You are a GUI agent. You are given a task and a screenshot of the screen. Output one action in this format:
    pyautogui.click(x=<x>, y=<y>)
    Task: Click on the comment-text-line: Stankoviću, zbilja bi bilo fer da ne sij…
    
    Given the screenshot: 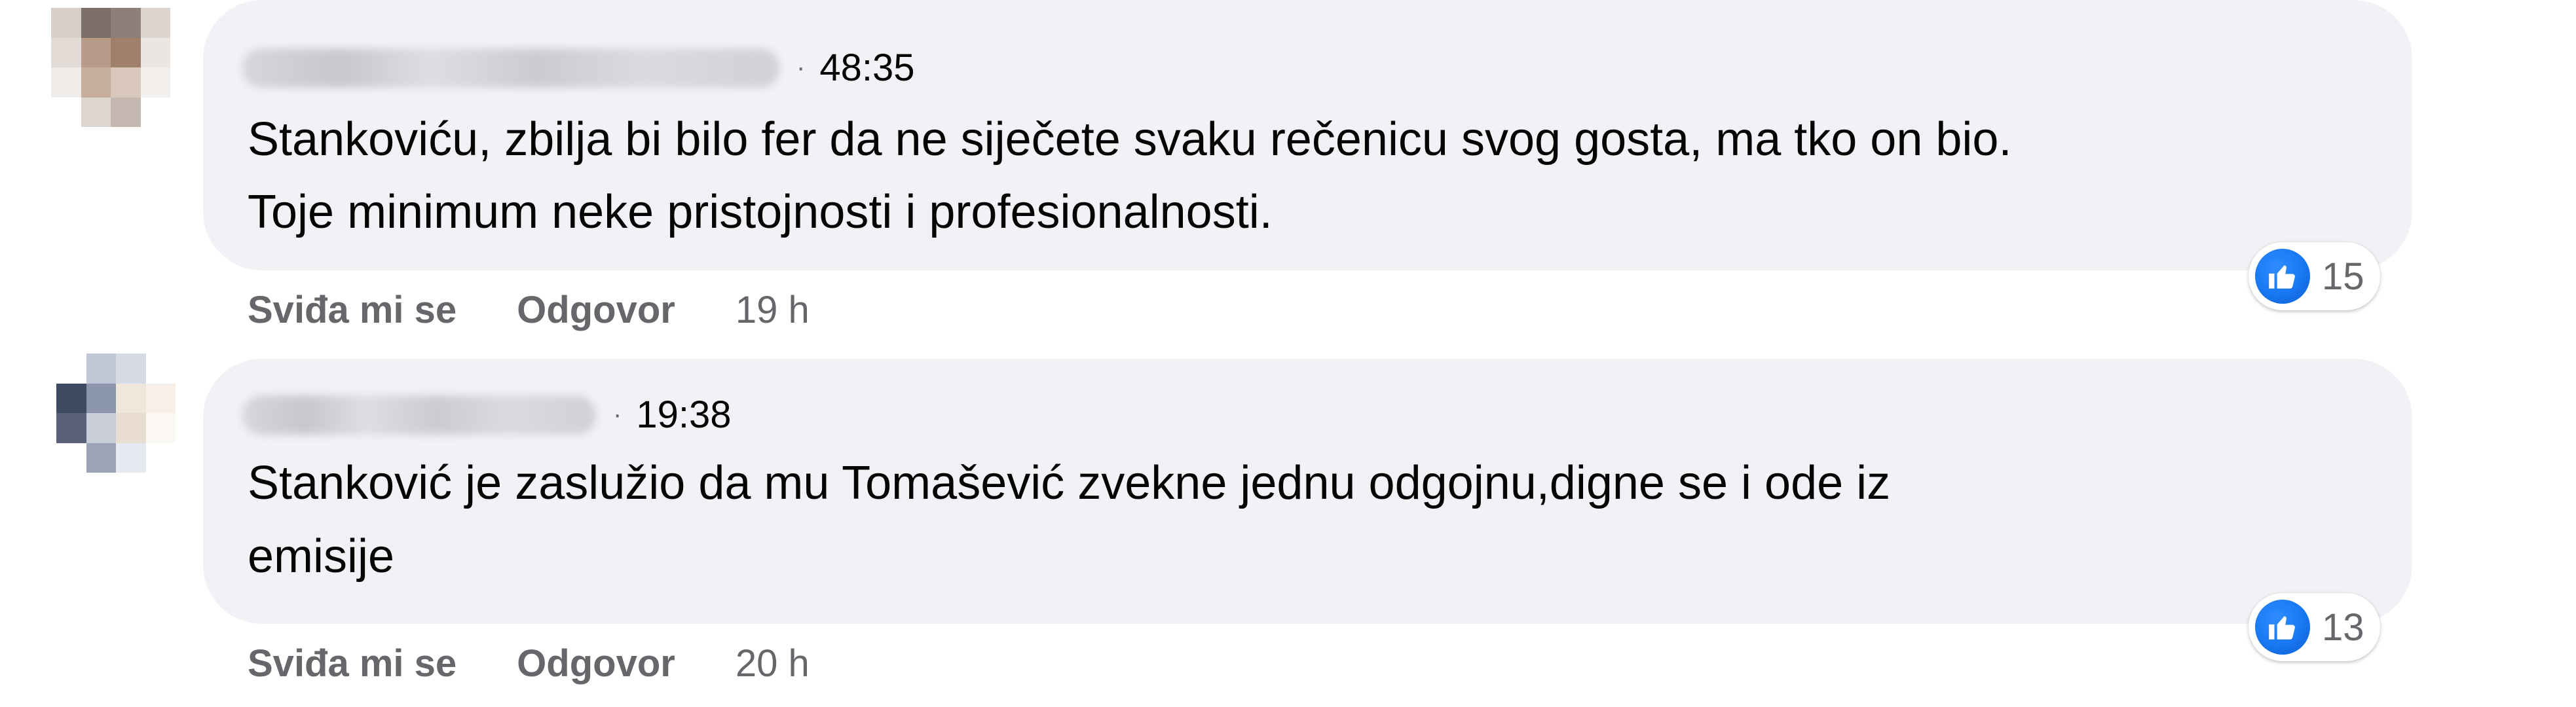 What is the action you would take?
    pyautogui.click(x=1130, y=139)
    